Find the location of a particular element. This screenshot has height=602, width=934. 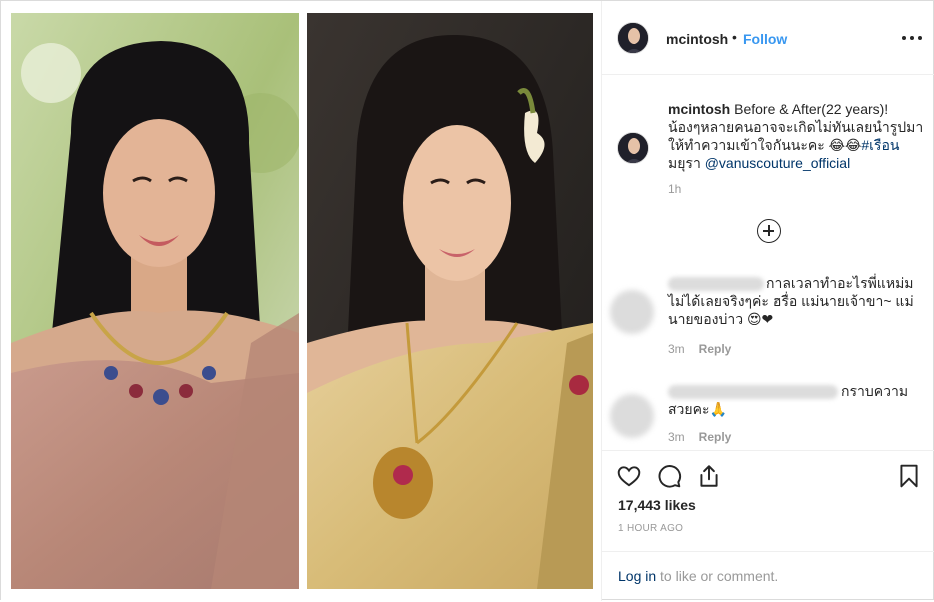

caption-time: 1h is located at coordinates (674, 189).